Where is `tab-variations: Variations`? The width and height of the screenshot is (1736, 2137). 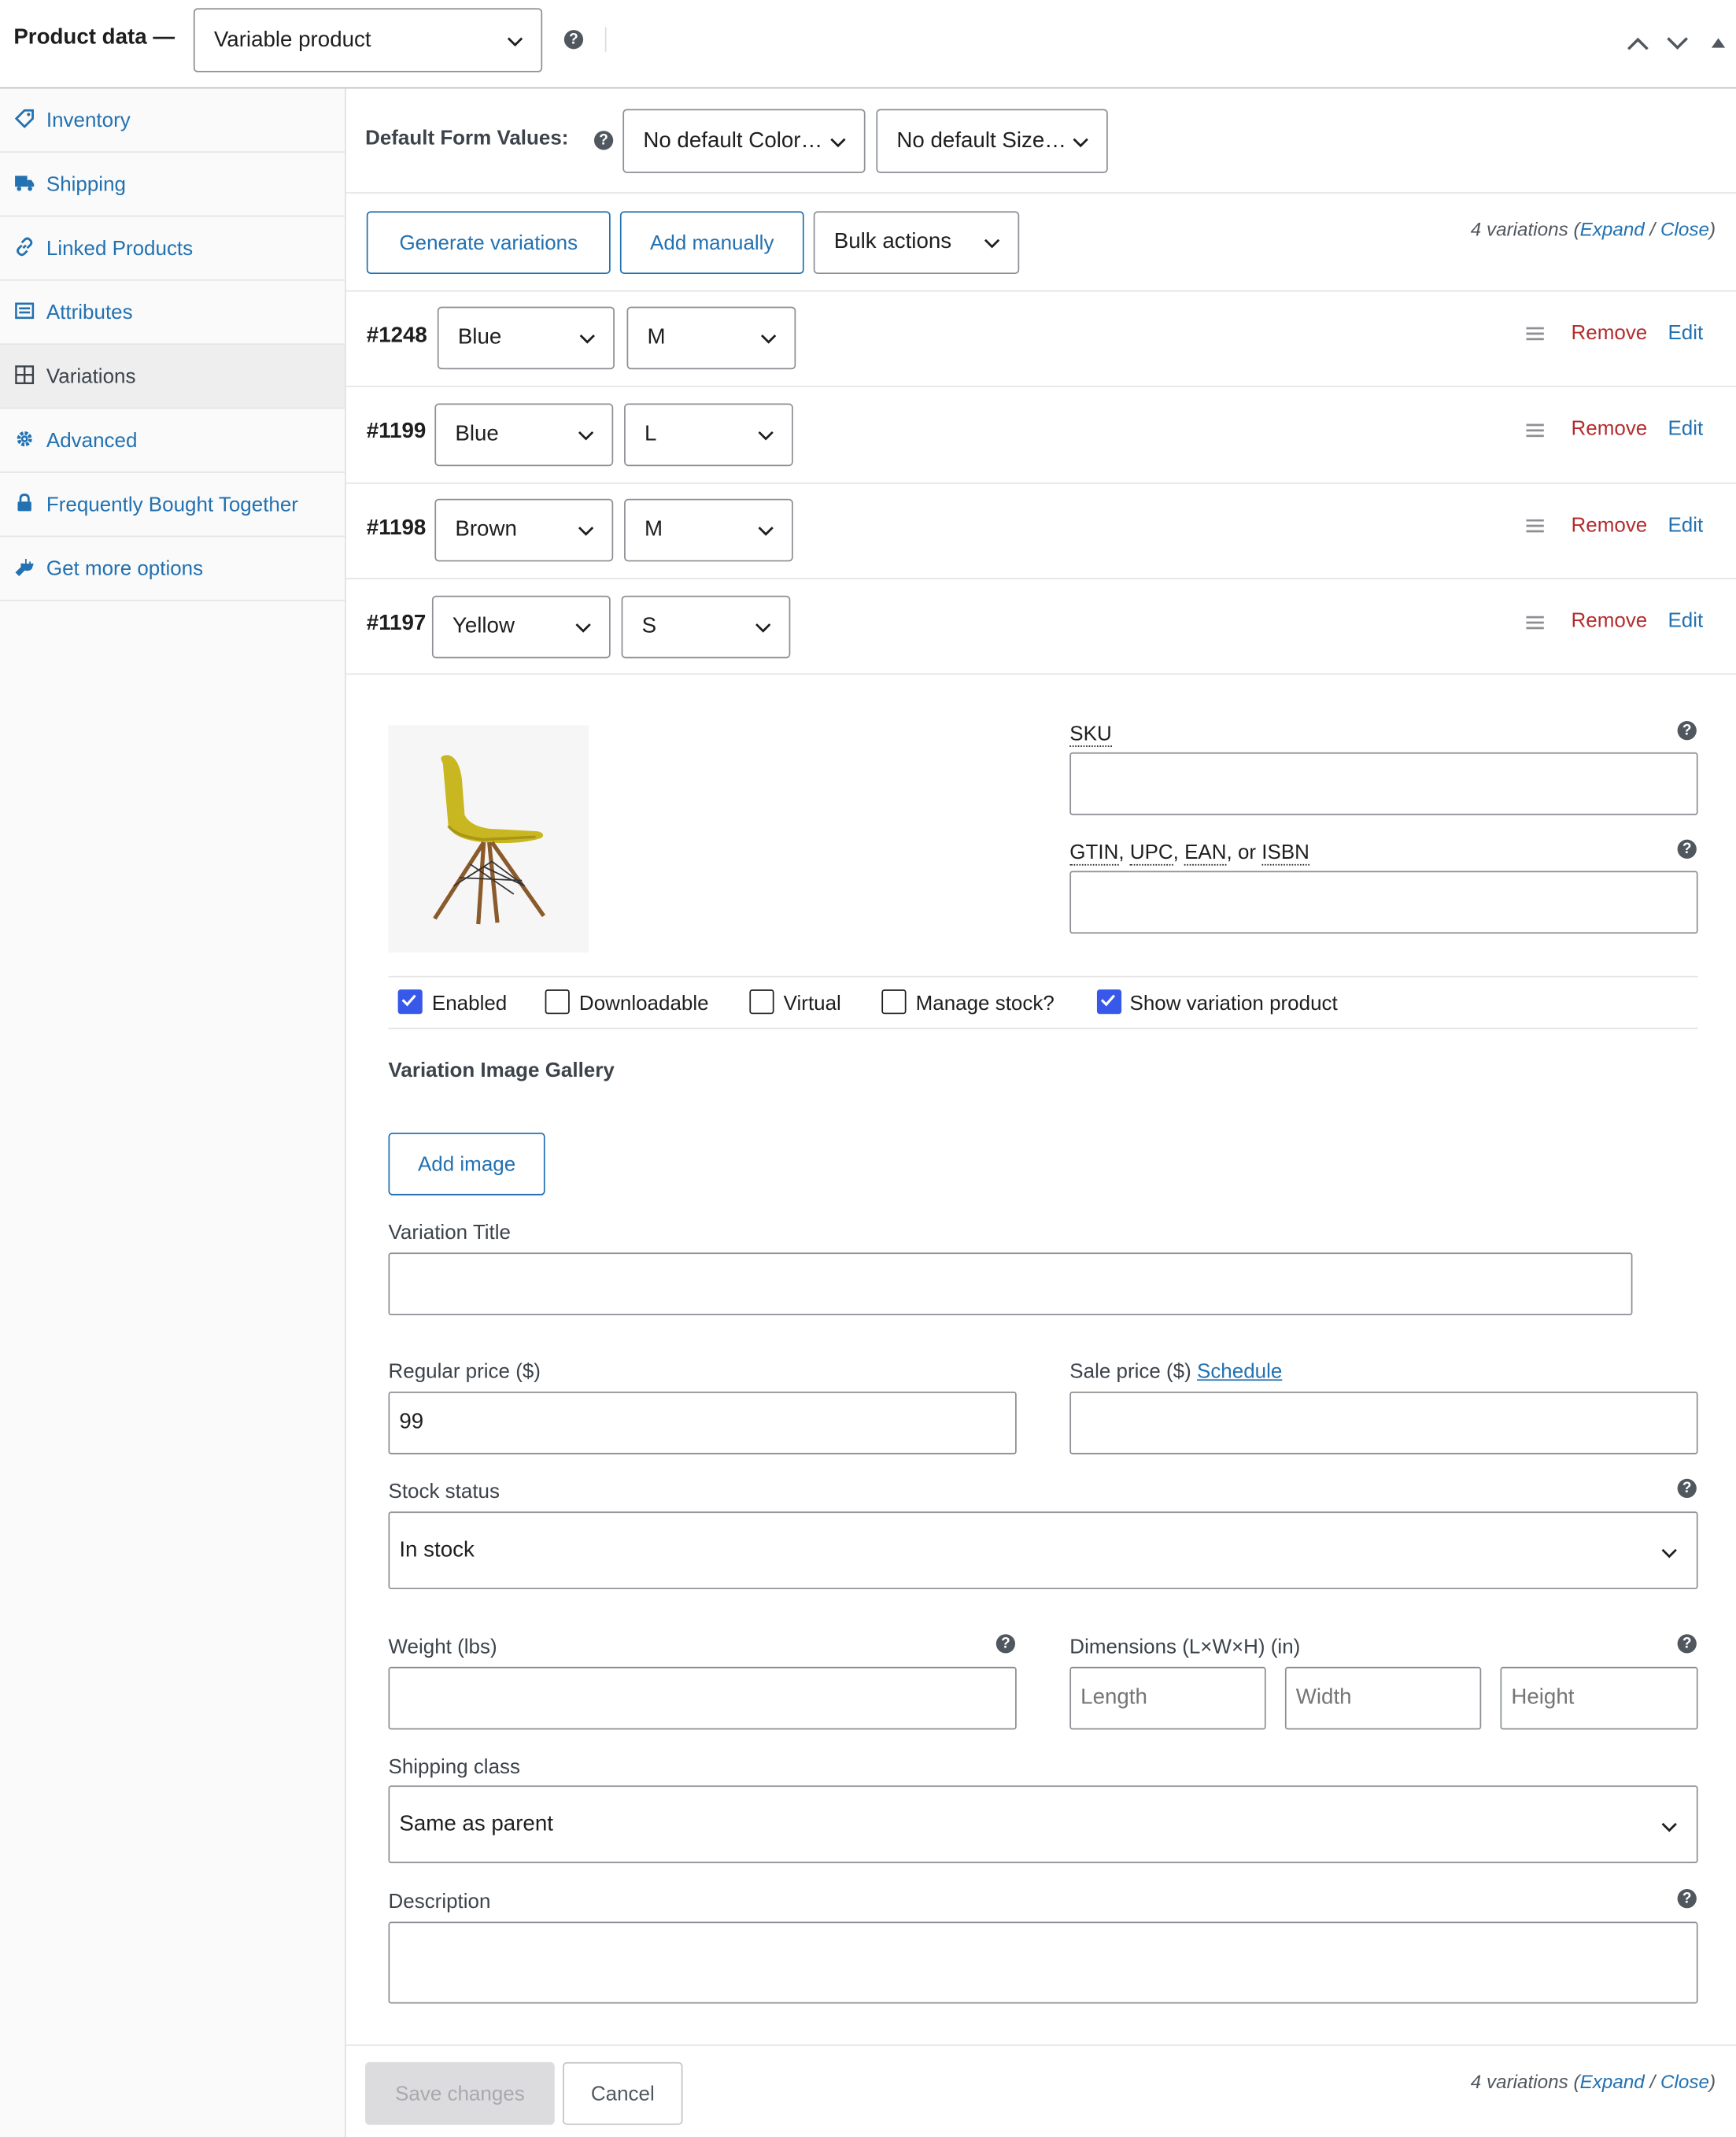
tab-variations: Variations is located at coordinates (172, 377).